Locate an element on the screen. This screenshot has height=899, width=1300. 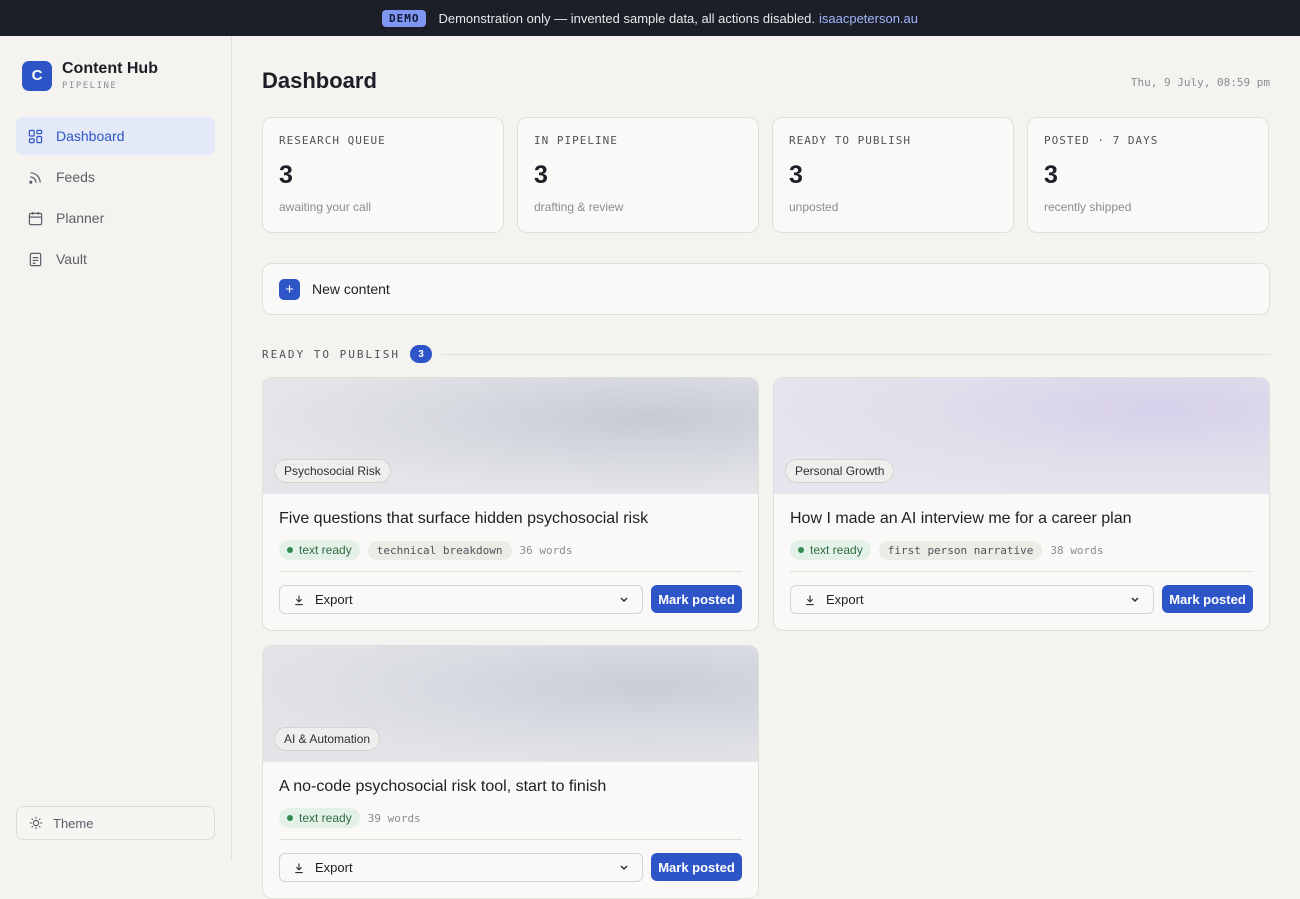
card-hero-image: Personal Growth is located at coordinates (1021, 436).